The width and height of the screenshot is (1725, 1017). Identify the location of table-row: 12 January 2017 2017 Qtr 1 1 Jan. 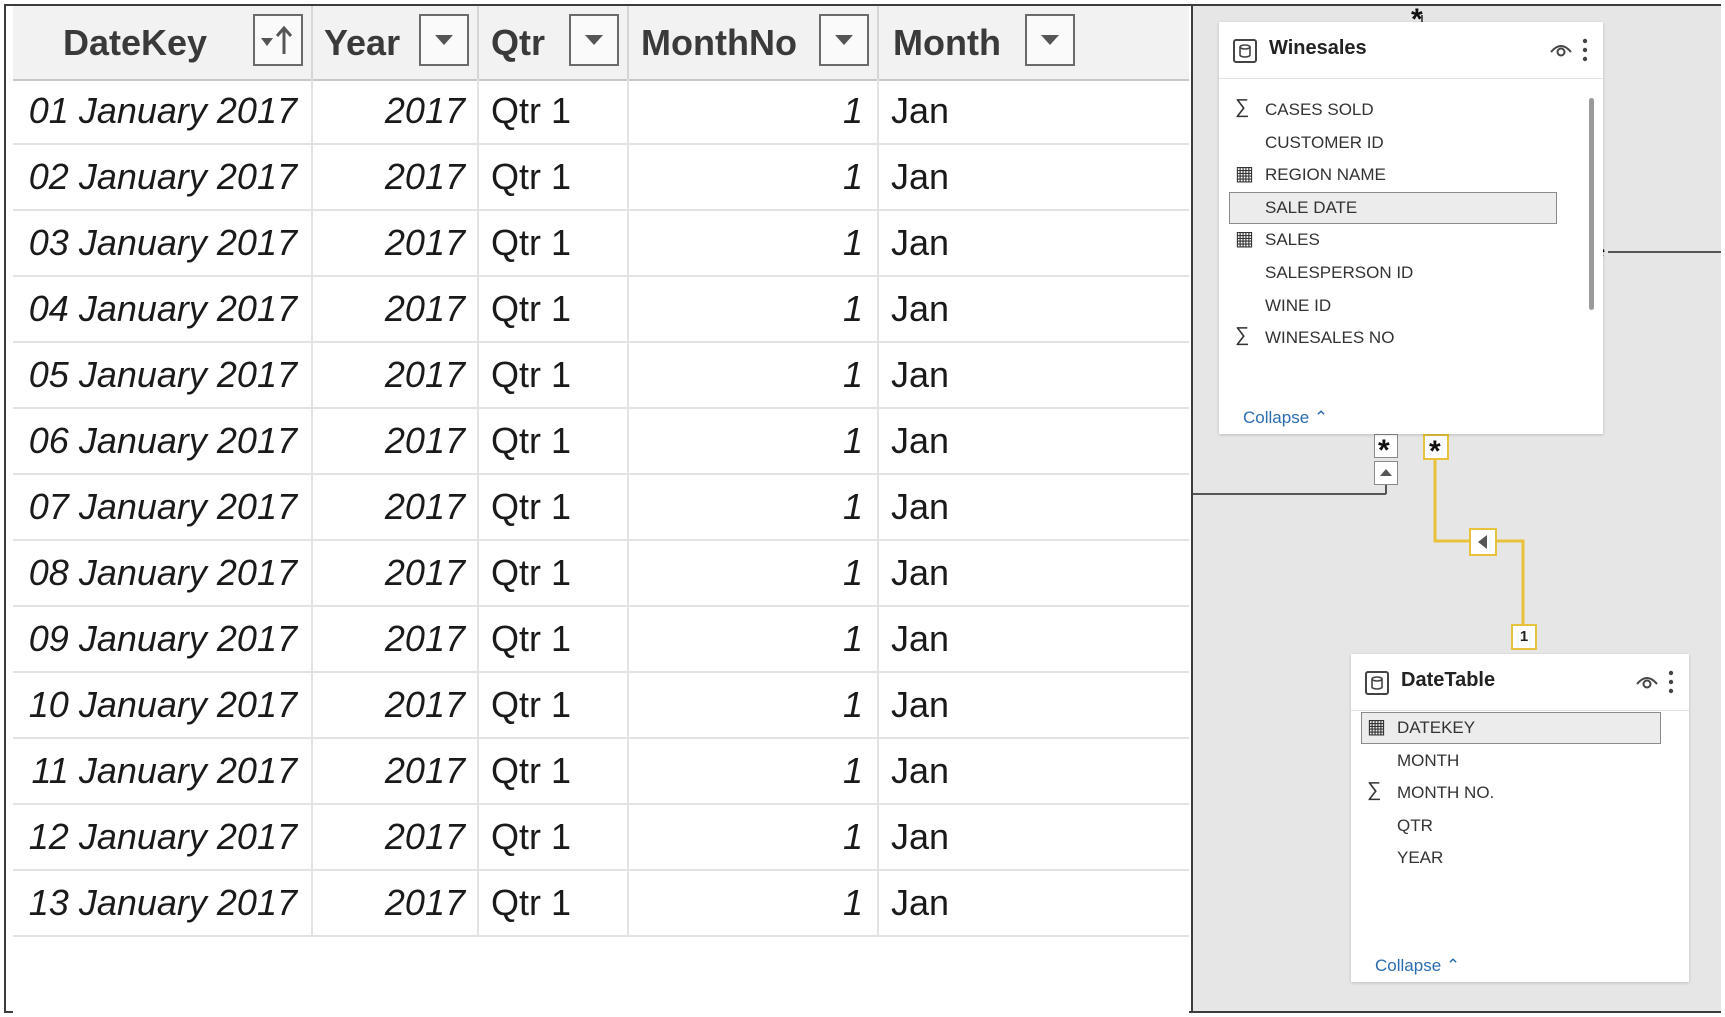
(601, 838).